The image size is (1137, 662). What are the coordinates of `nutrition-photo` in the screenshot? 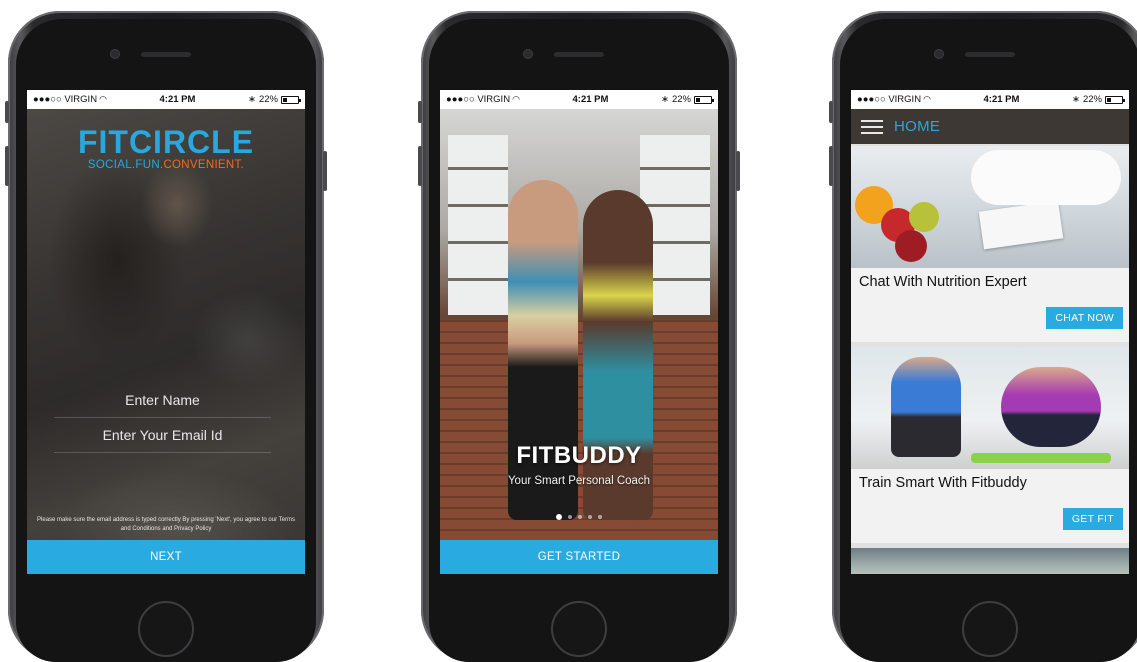 It's located at (990, 207).